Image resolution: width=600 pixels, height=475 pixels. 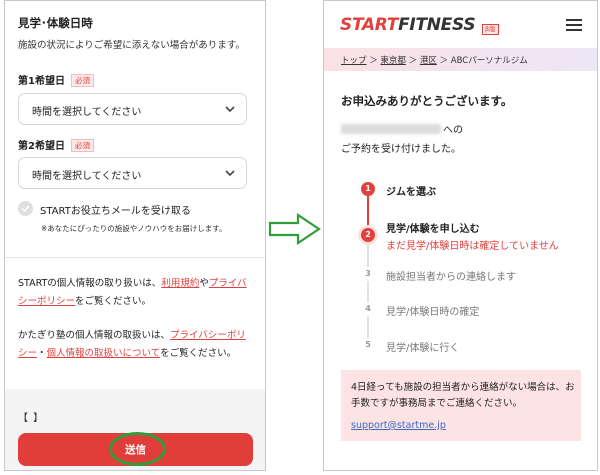 What do you see at coordinates (41, 146) in the screenshot?
I see `choice2-label-text: 第2希望日` at bounding box center [41, 146].